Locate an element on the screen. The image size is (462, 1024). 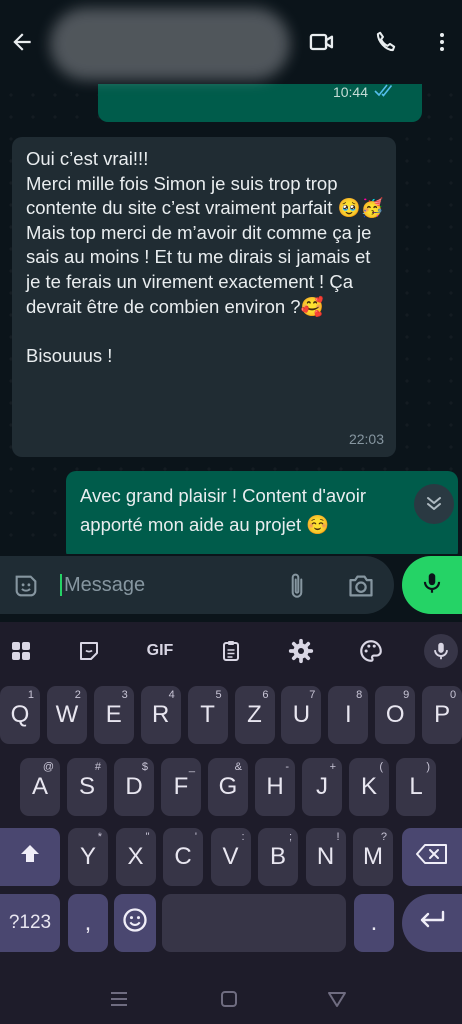
enter-key is located at coordinates (432, 923).